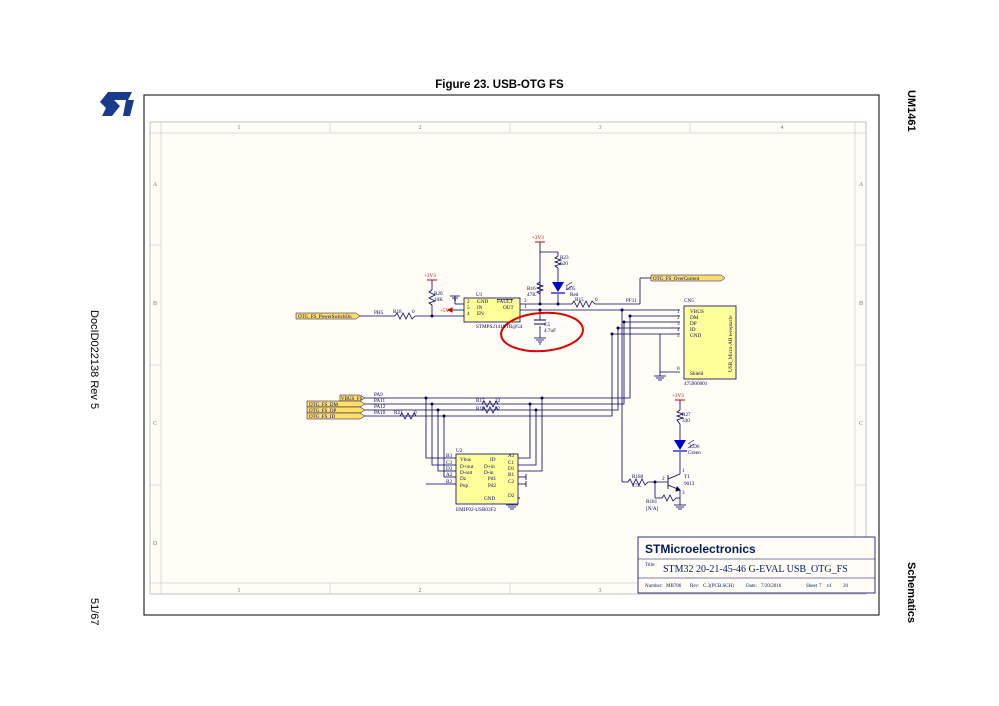 This screenshot has height=706, width=999. What do you see at coordinates (861, 185) in the screenshot?
I see `frame-row-a-right: A` at bounding box center [861, 185].